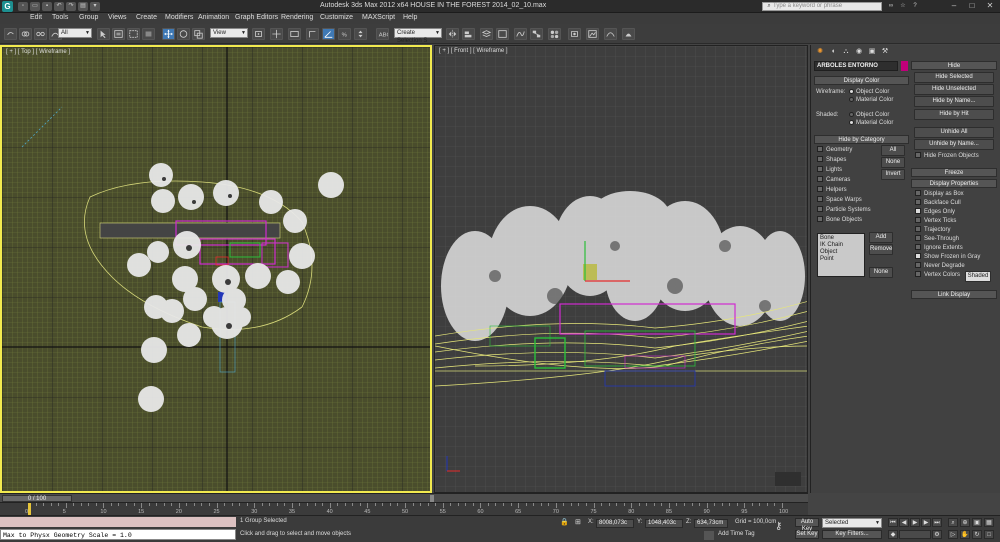  Describe the element at coordinates (965, 534) in the screenshot. I see `pan-view-icon: ✋` at that location.